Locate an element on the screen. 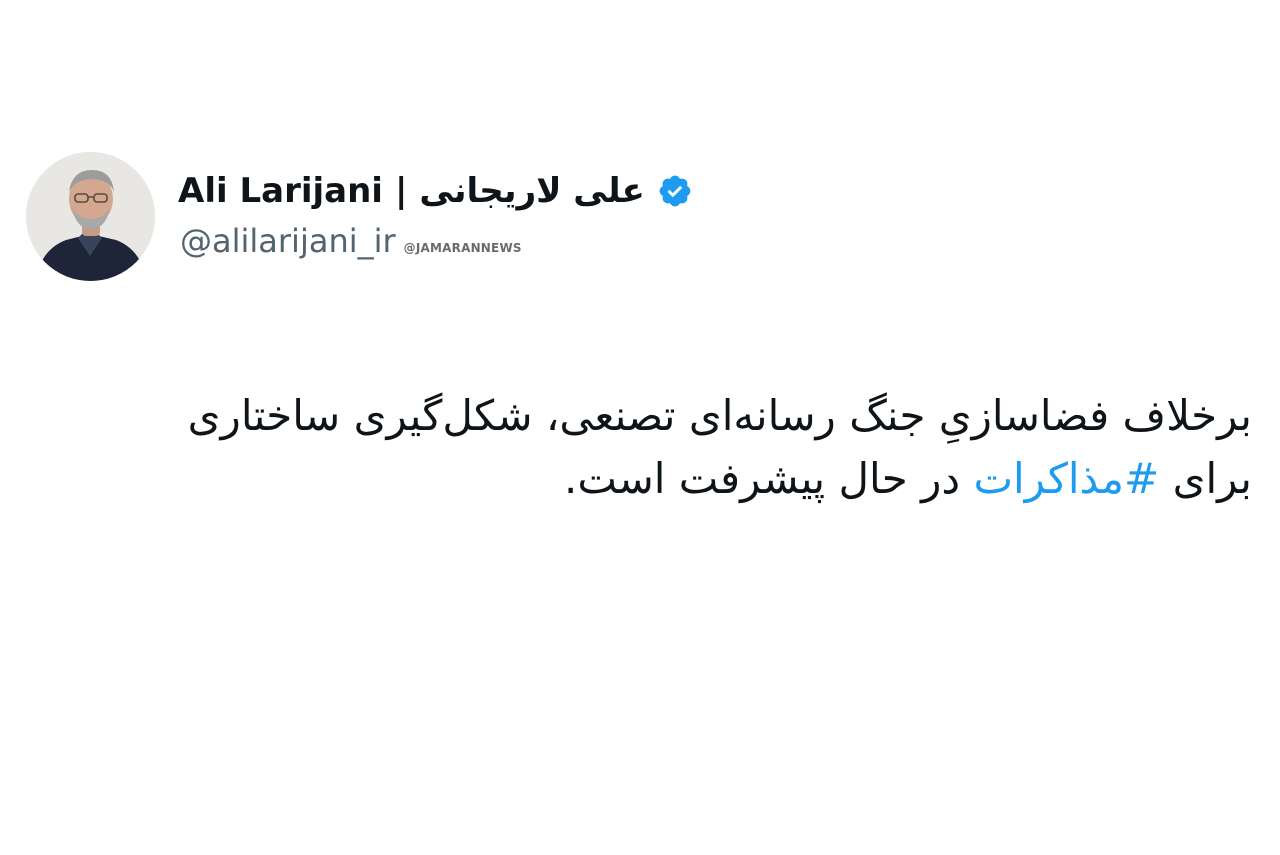  tweet-line-2-before: برای is located at coordinates (1212, 478).